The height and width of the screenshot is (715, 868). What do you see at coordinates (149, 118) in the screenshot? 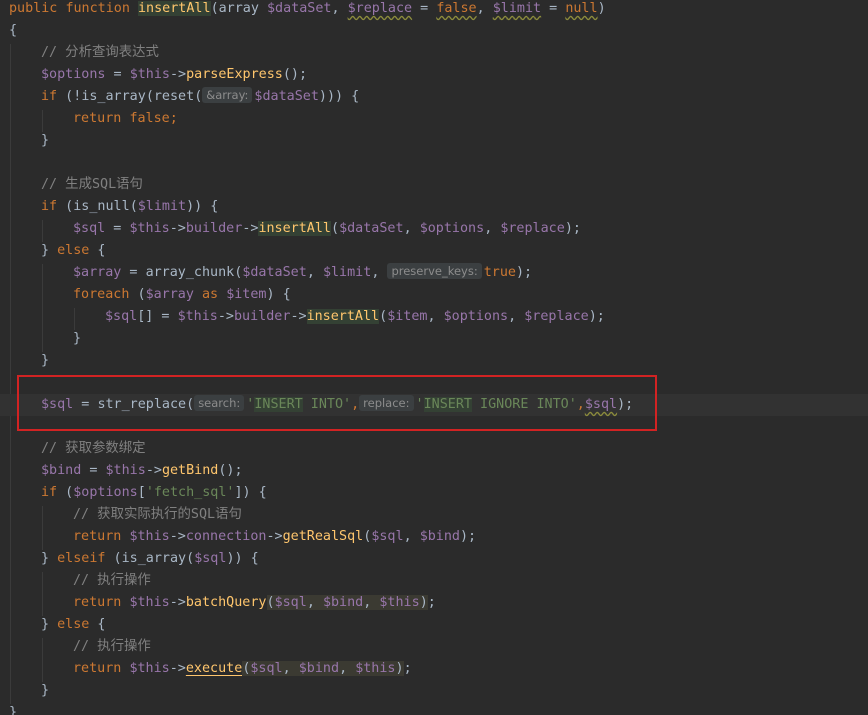
I see `keyword-false: false` at bounding box center [149, 118].